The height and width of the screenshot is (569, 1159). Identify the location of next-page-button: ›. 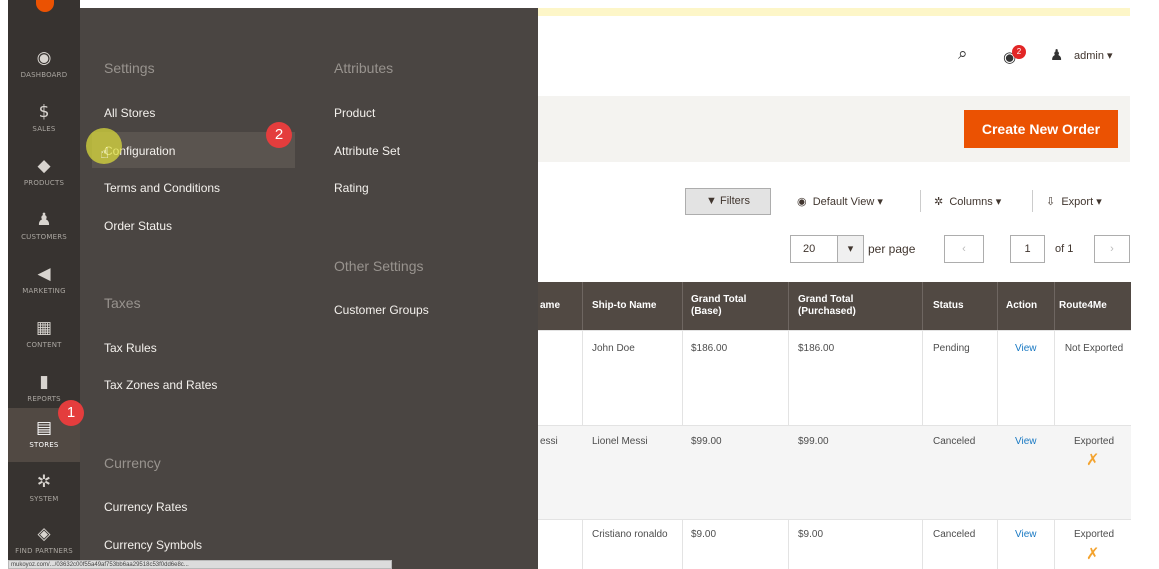
(1112, 249).